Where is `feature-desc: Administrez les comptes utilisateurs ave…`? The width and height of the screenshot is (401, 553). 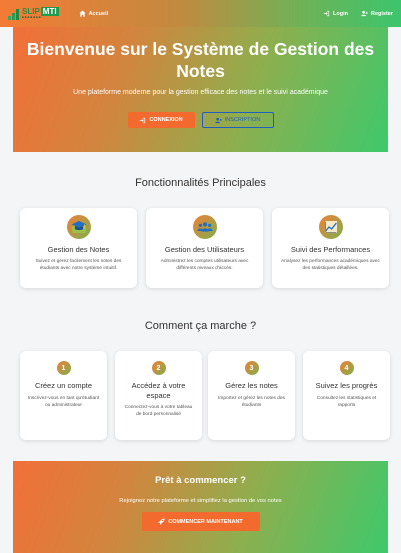
feature-desc: Administrez les comptes utilisateurs ave… is located at coordinates (204, 265).